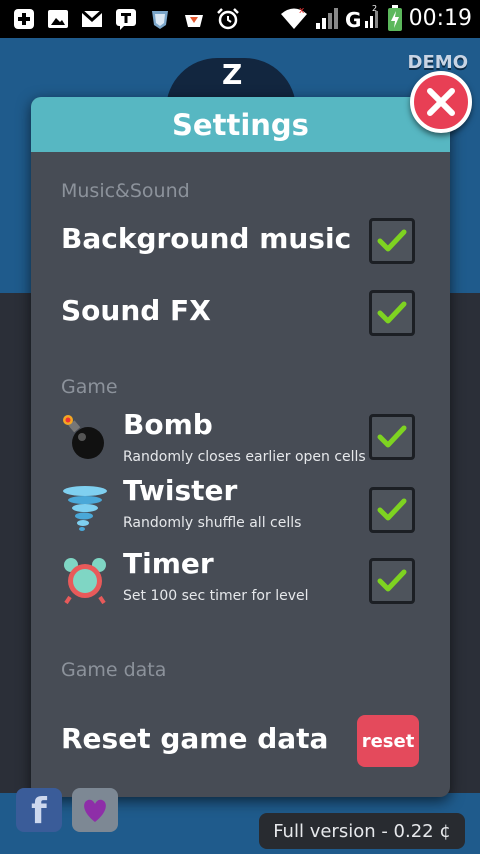 This screenshot has height=854, width=480. Describe the element at coordinates (374, 9) in the screenshot. I see `svg-text: 2` at that location.